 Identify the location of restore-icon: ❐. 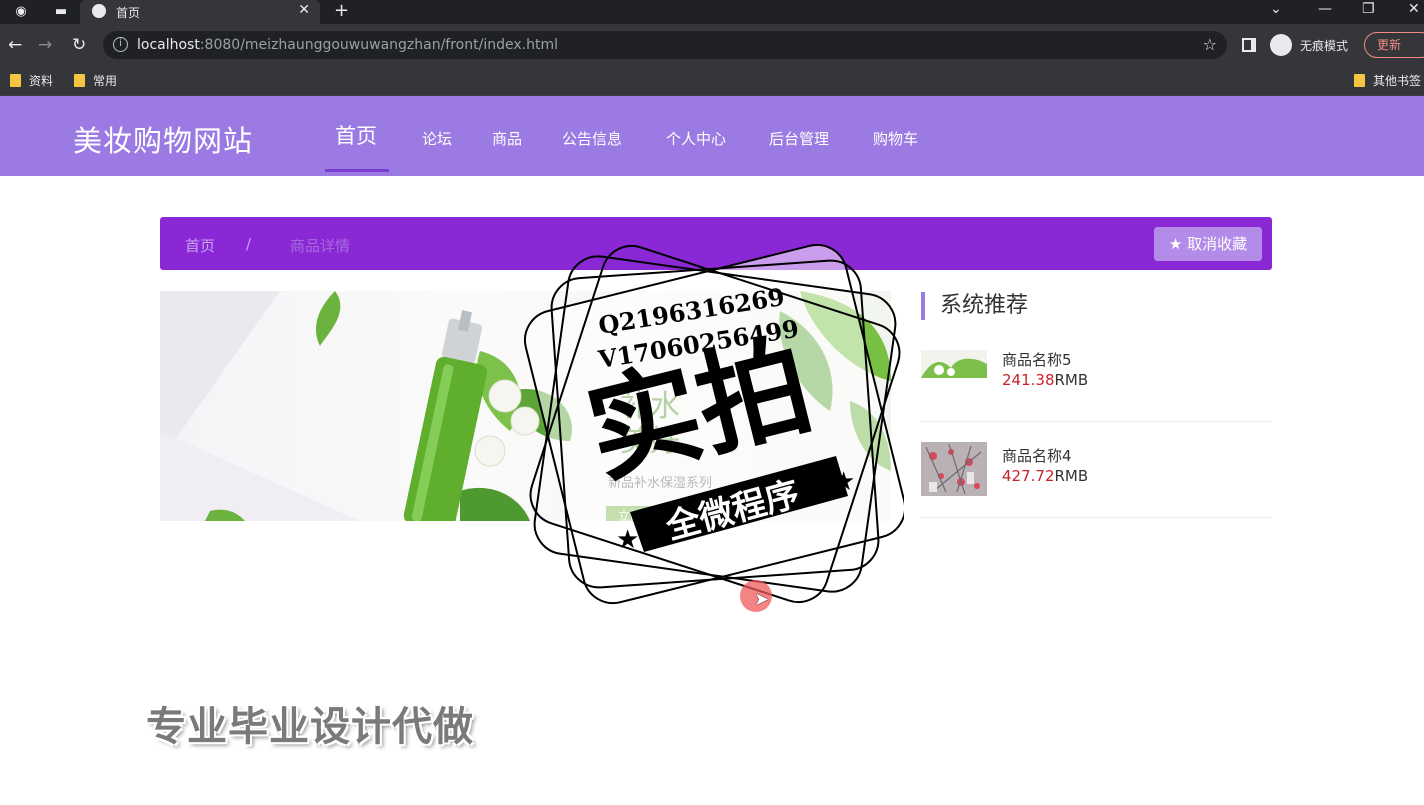
(1368, 9).